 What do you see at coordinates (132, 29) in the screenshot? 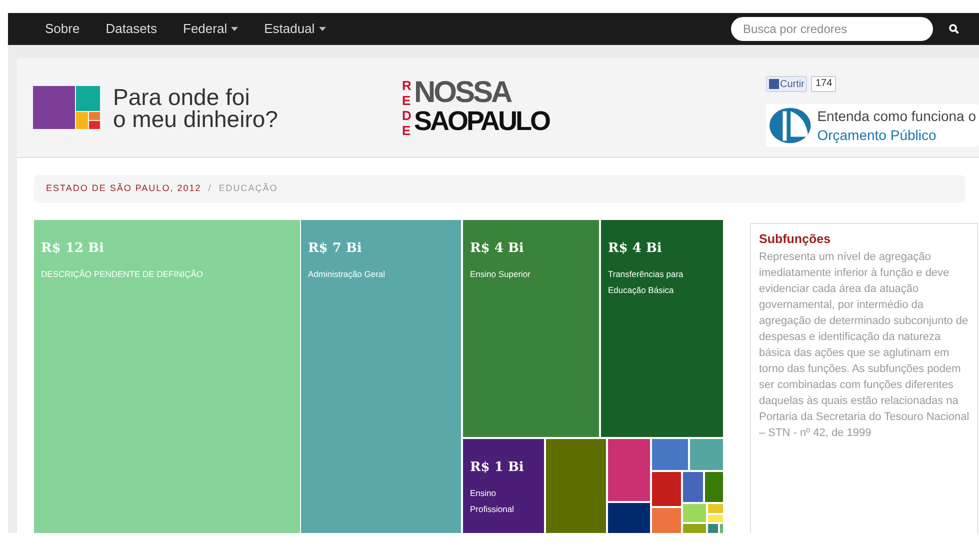
I see `nav-link: Datasets` at bounding box center [132, 29].